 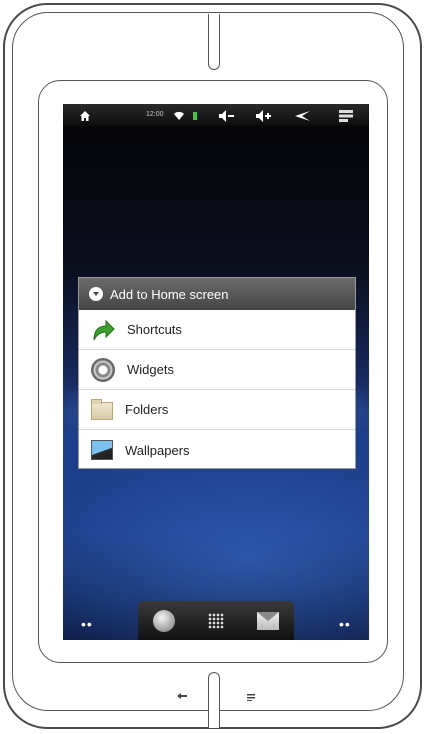 I want to click on clock: 12:00, so click(x=155, y=114).